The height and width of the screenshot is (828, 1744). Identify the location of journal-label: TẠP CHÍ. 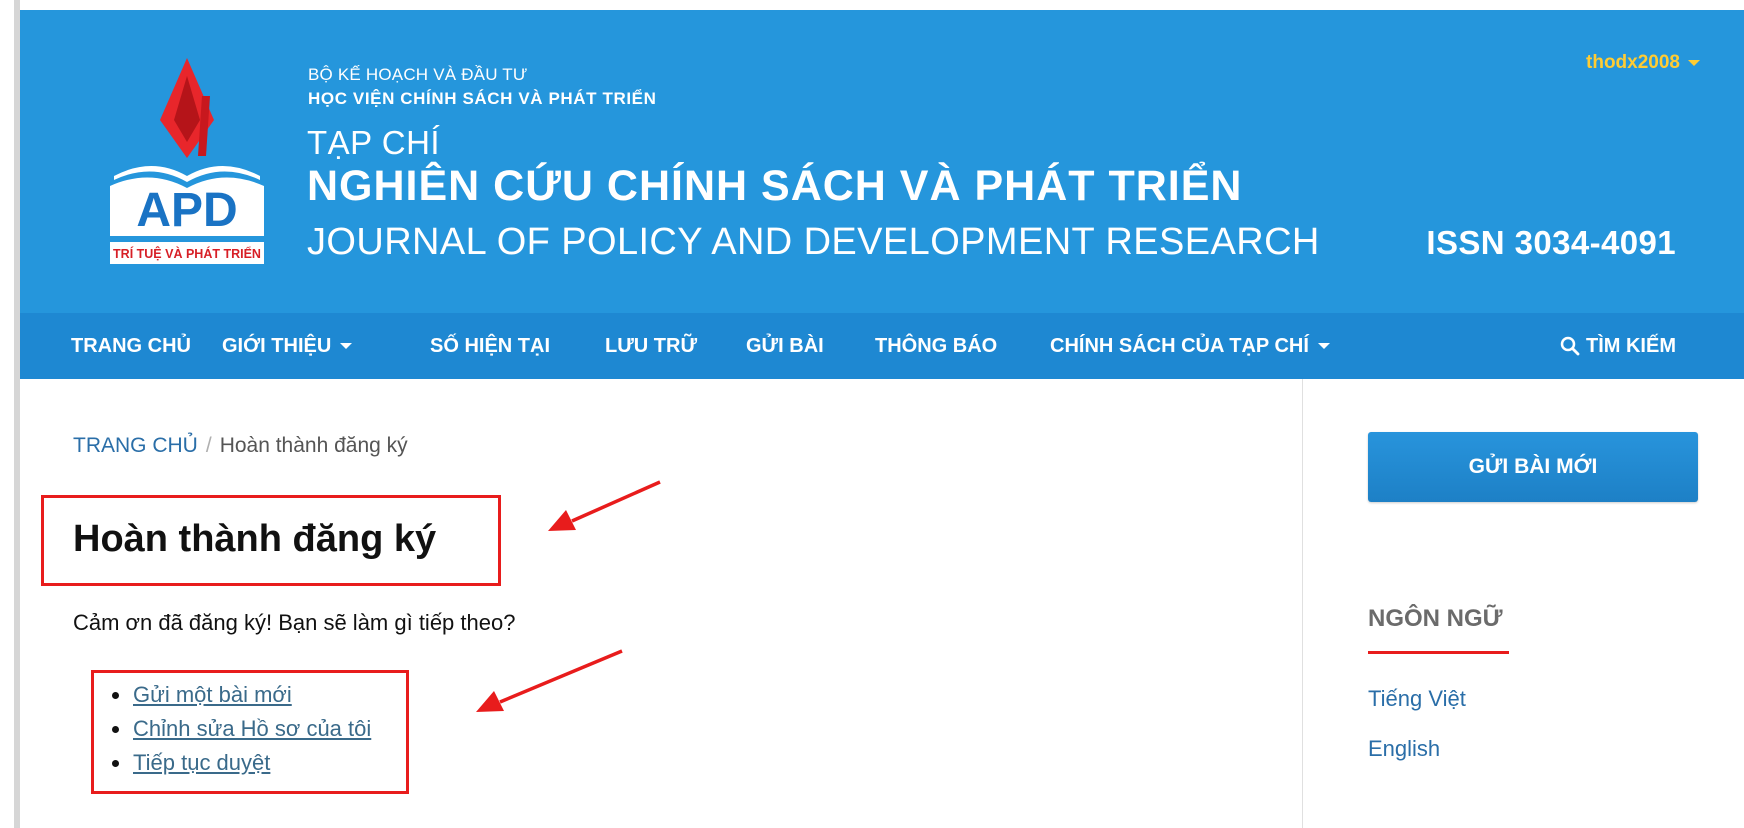
(374, 142).